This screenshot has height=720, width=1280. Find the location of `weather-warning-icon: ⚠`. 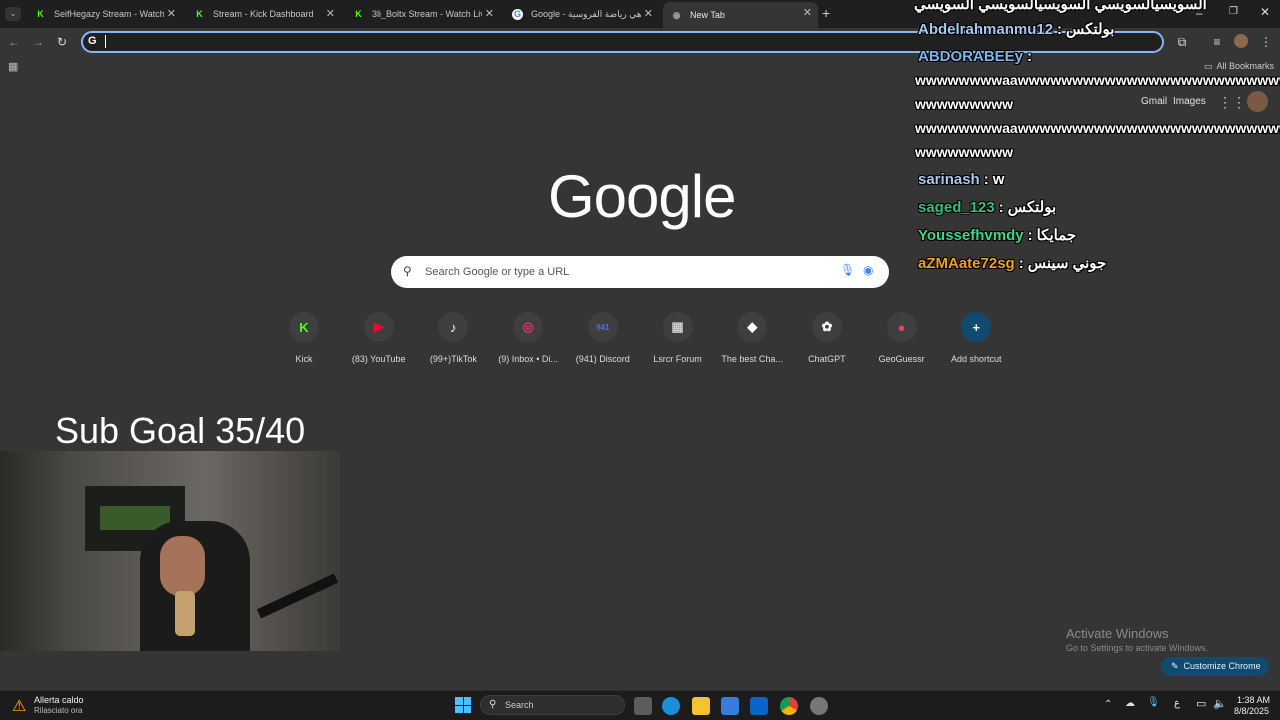

weather-warning-icon: ⚠ is located at coordinates (21, 705).